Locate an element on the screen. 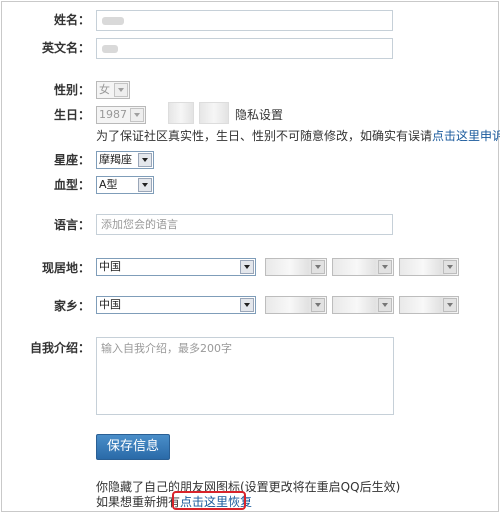 This screenshot has width=500, height=513. birthday-label: 生日： is located at coordinates (71, 115).